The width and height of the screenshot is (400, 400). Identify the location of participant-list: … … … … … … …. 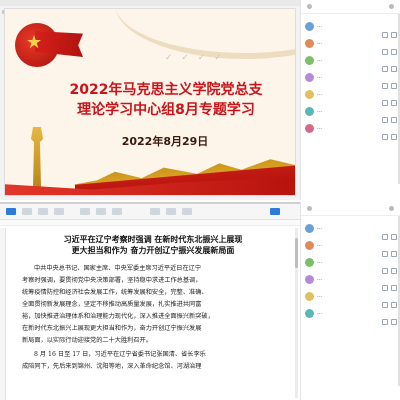
(350, 80).